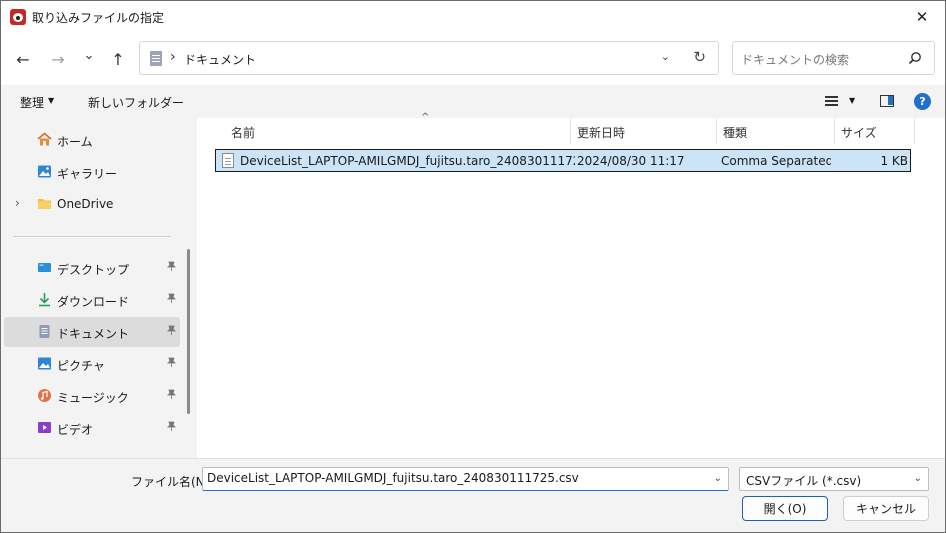 The height and width of the screenshot is (533, 946). Describe the element at coordinates (631, 161) in the screenshot. I see `file-modified: 2024/08/30 11:17` at that location.